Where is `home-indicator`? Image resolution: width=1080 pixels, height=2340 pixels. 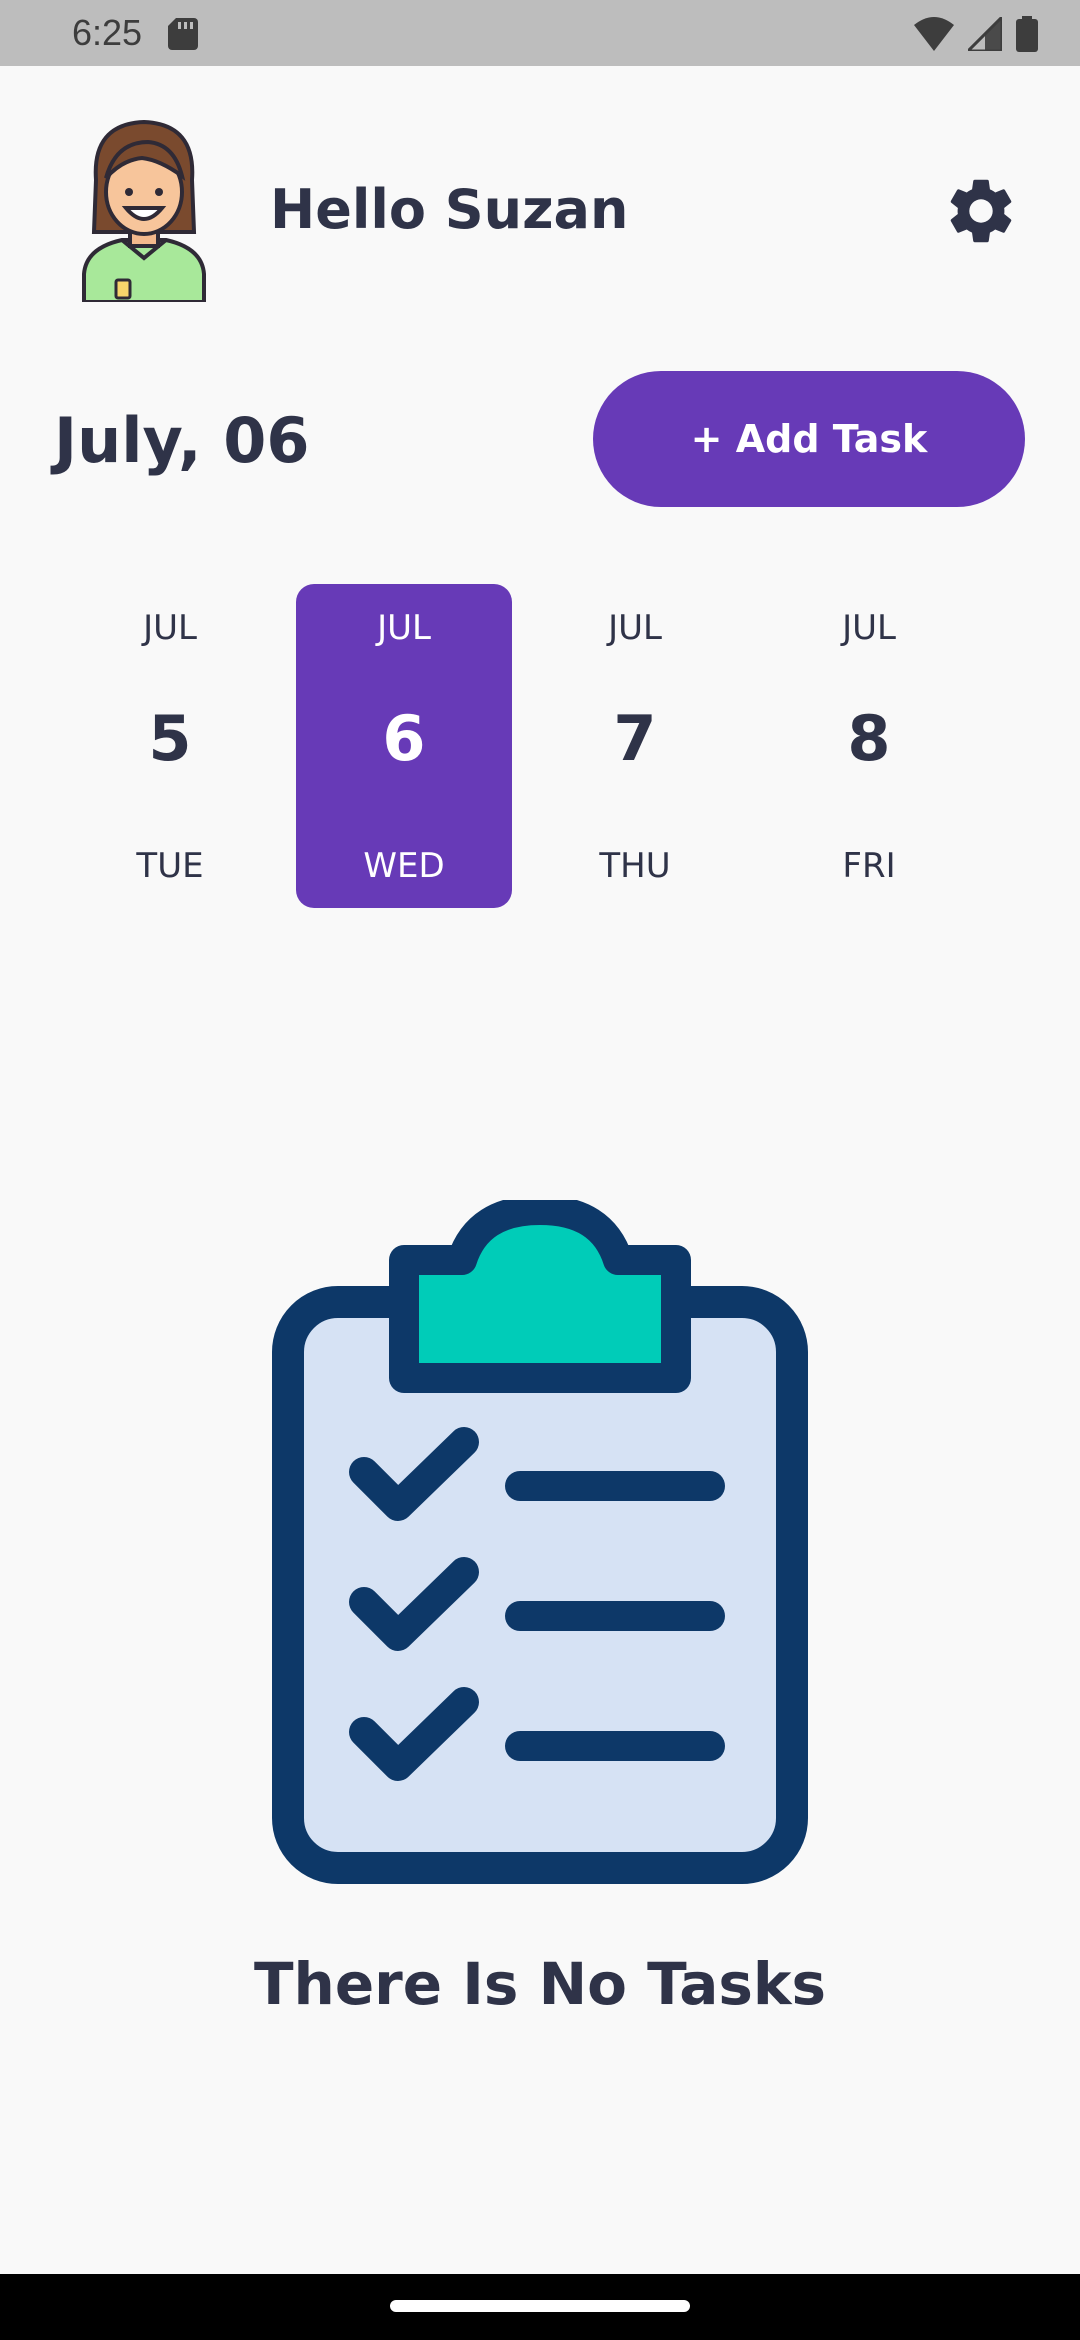
home-indicator is located at coordinates (540, 2306).